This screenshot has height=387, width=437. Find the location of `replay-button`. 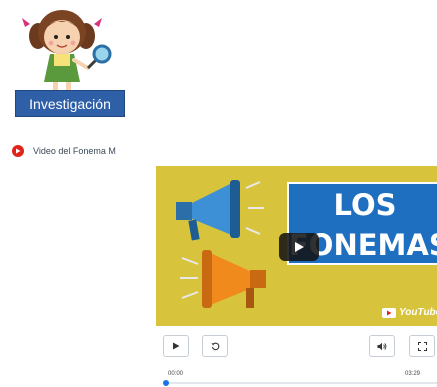

replay-button is located at coordinates (215, 346).